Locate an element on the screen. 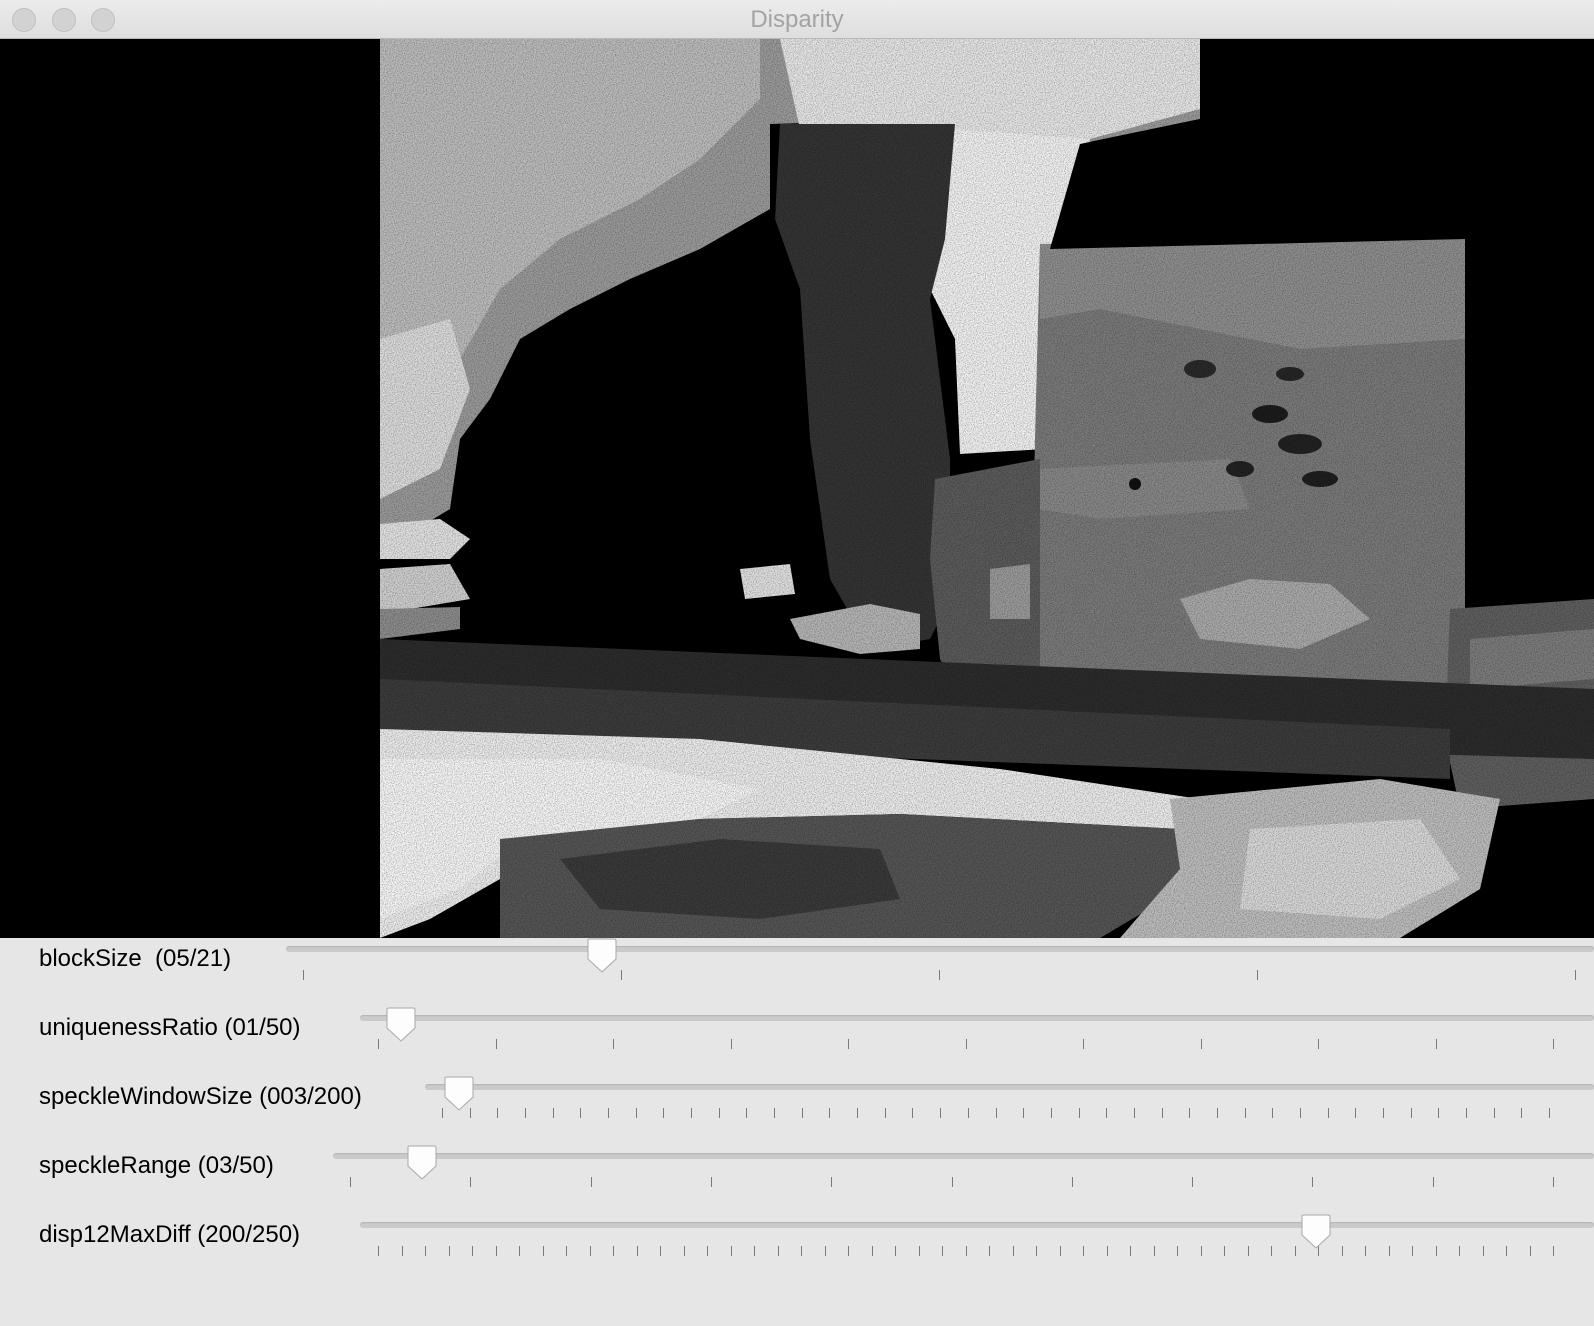 The image size is (1594, 1326). specklerange-slider-thumb is located at coordinates (422, 1163).